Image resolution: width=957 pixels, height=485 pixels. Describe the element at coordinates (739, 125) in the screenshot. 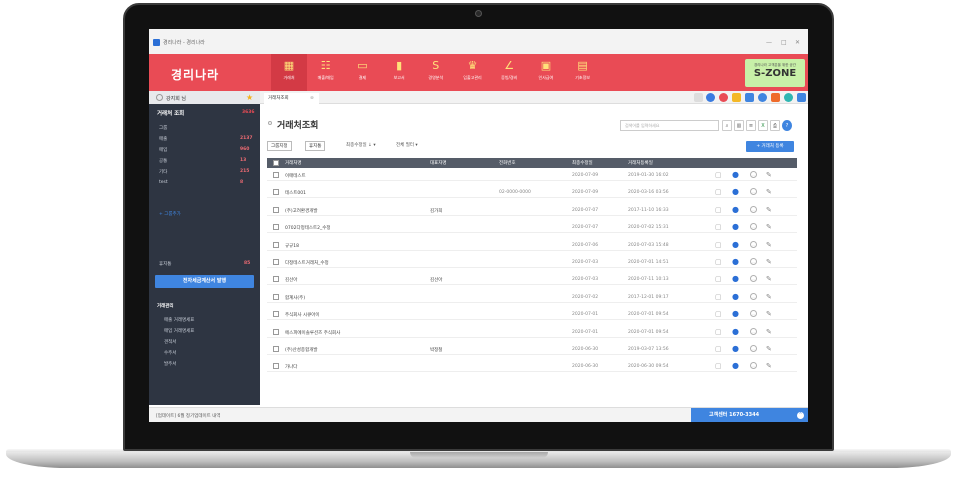

I see `chart-view-icon: ▥` at that location.